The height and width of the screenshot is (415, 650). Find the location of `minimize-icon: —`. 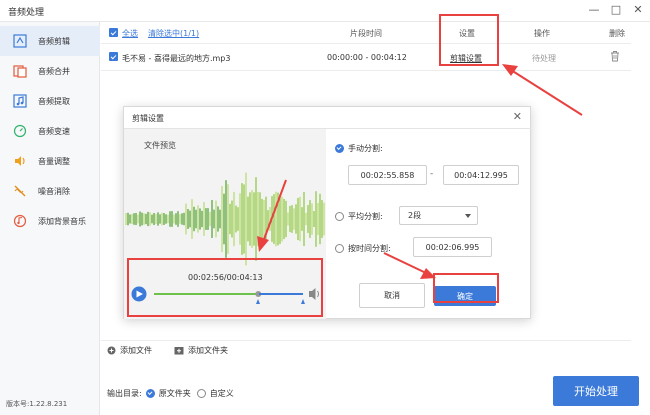

minimize-icon: — is located at coordinates (594, 9).